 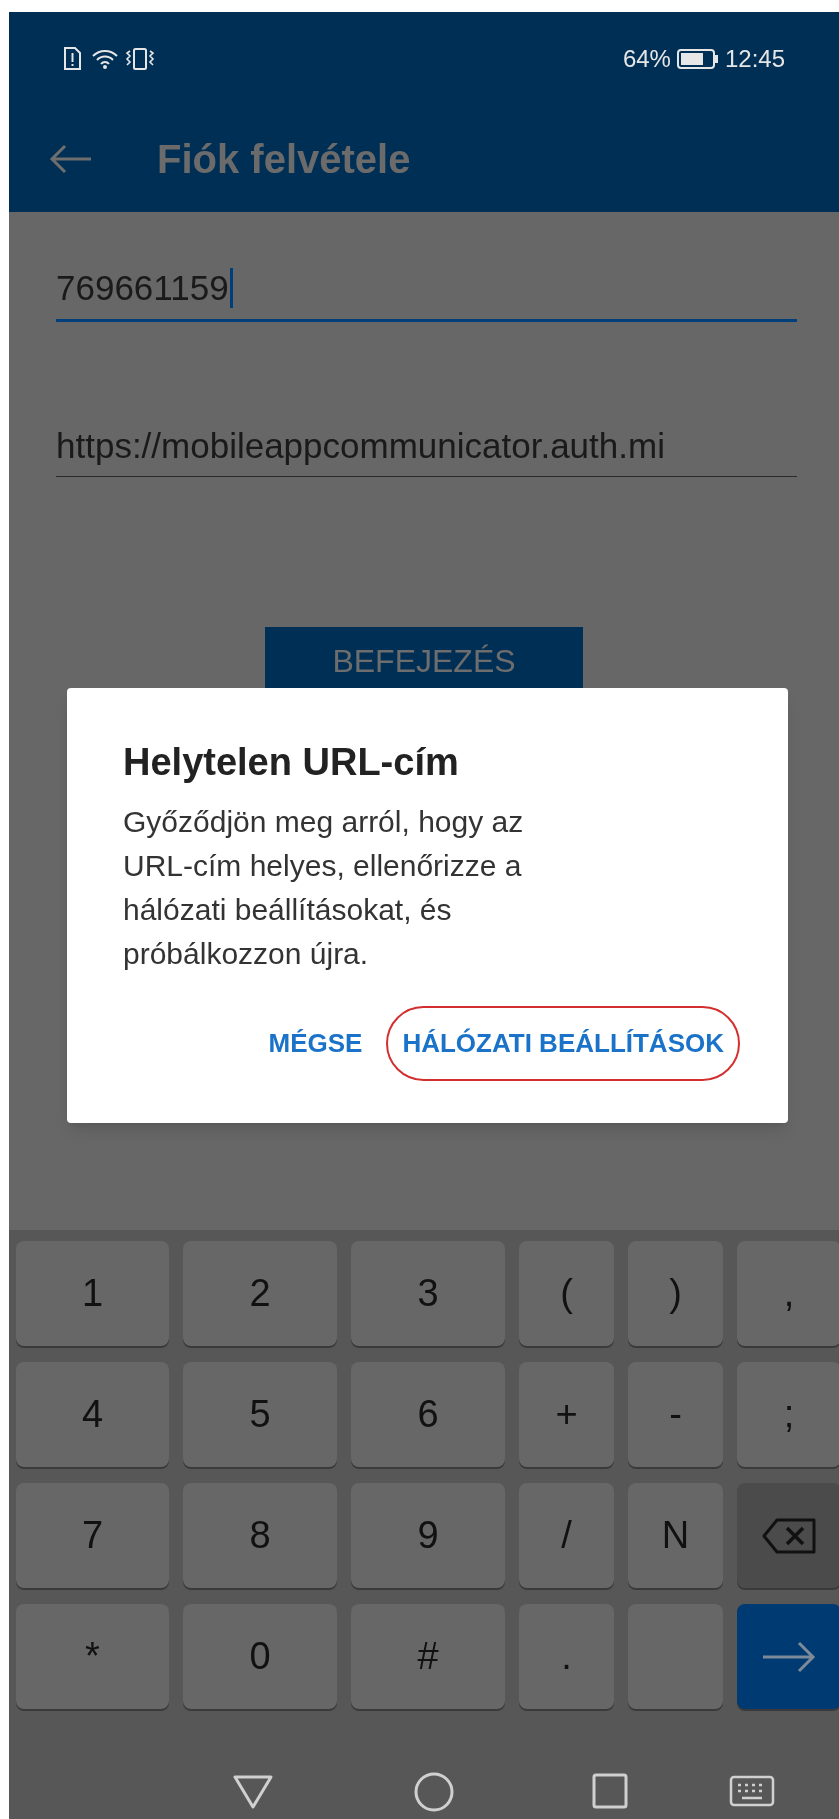 What do you see at coordinates (646, 58) in the screenshot?
I see `battery-percent: 64%` at bounding box center [646, 58].